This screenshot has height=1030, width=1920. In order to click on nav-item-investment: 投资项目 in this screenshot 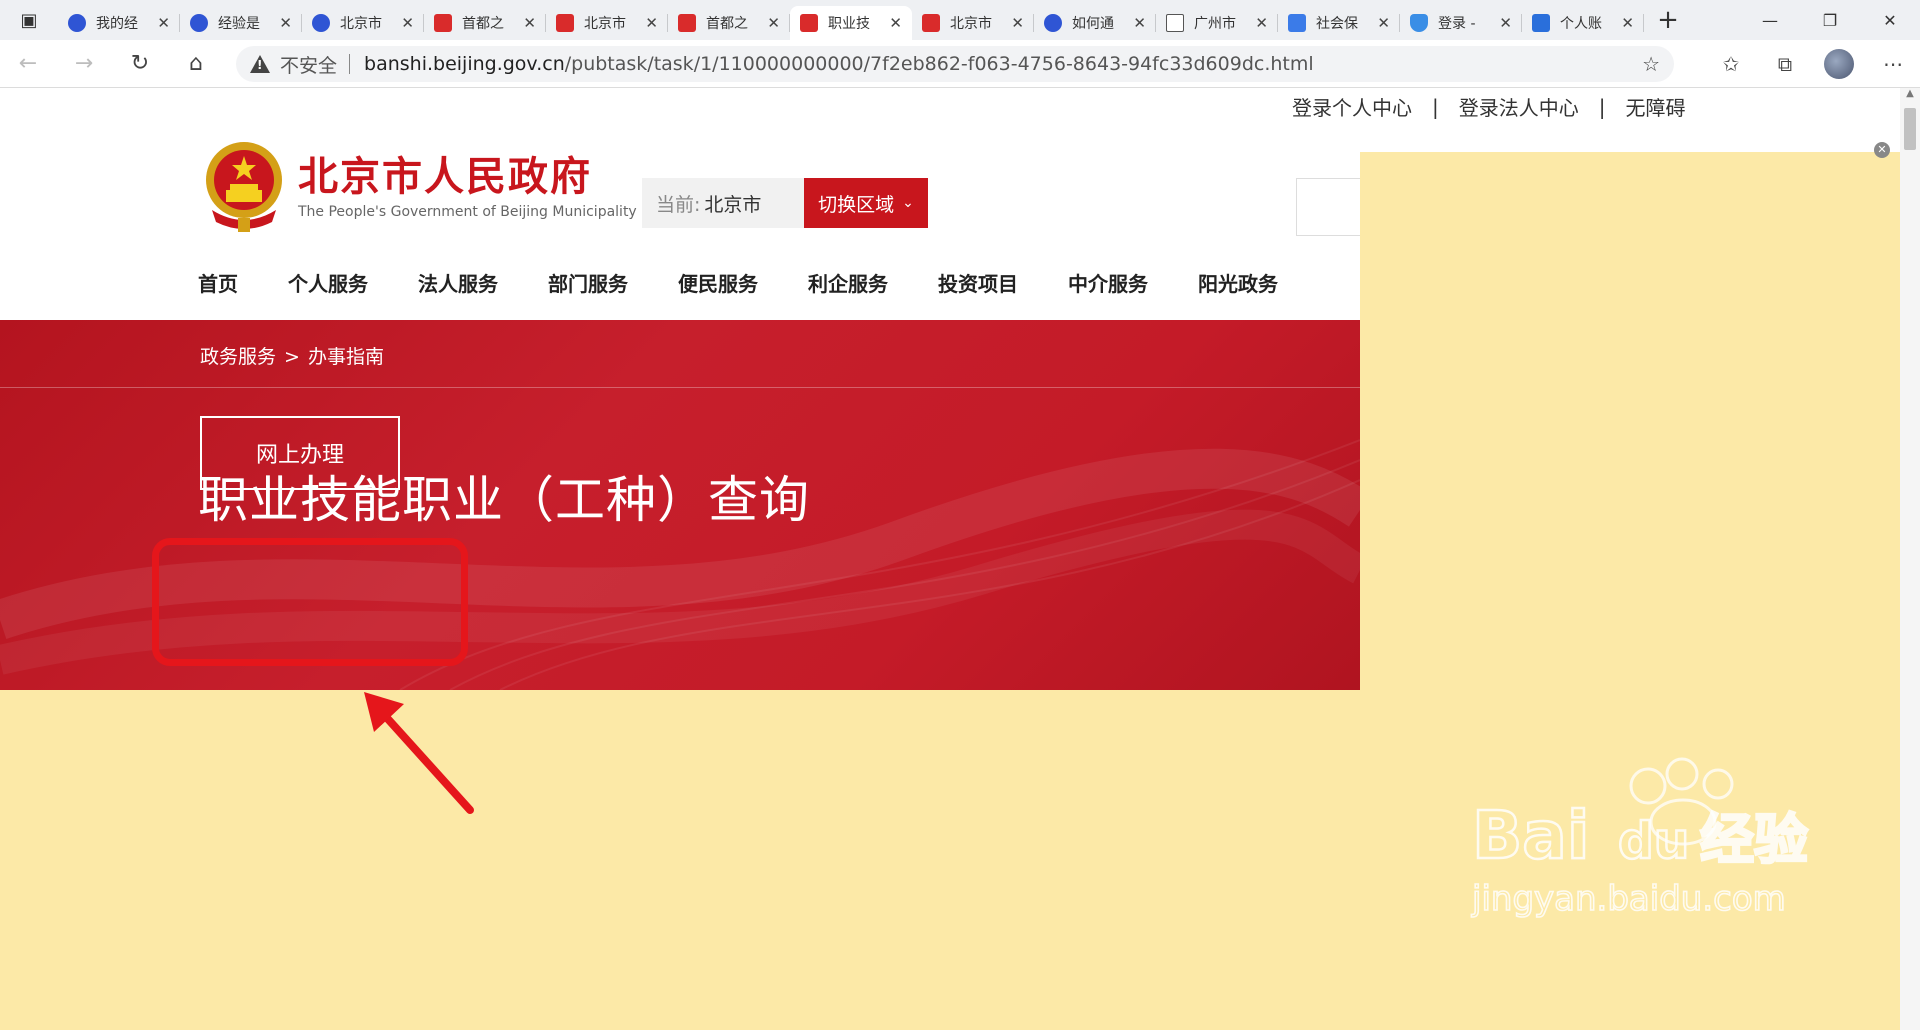, I will do `click(978, 282)`.